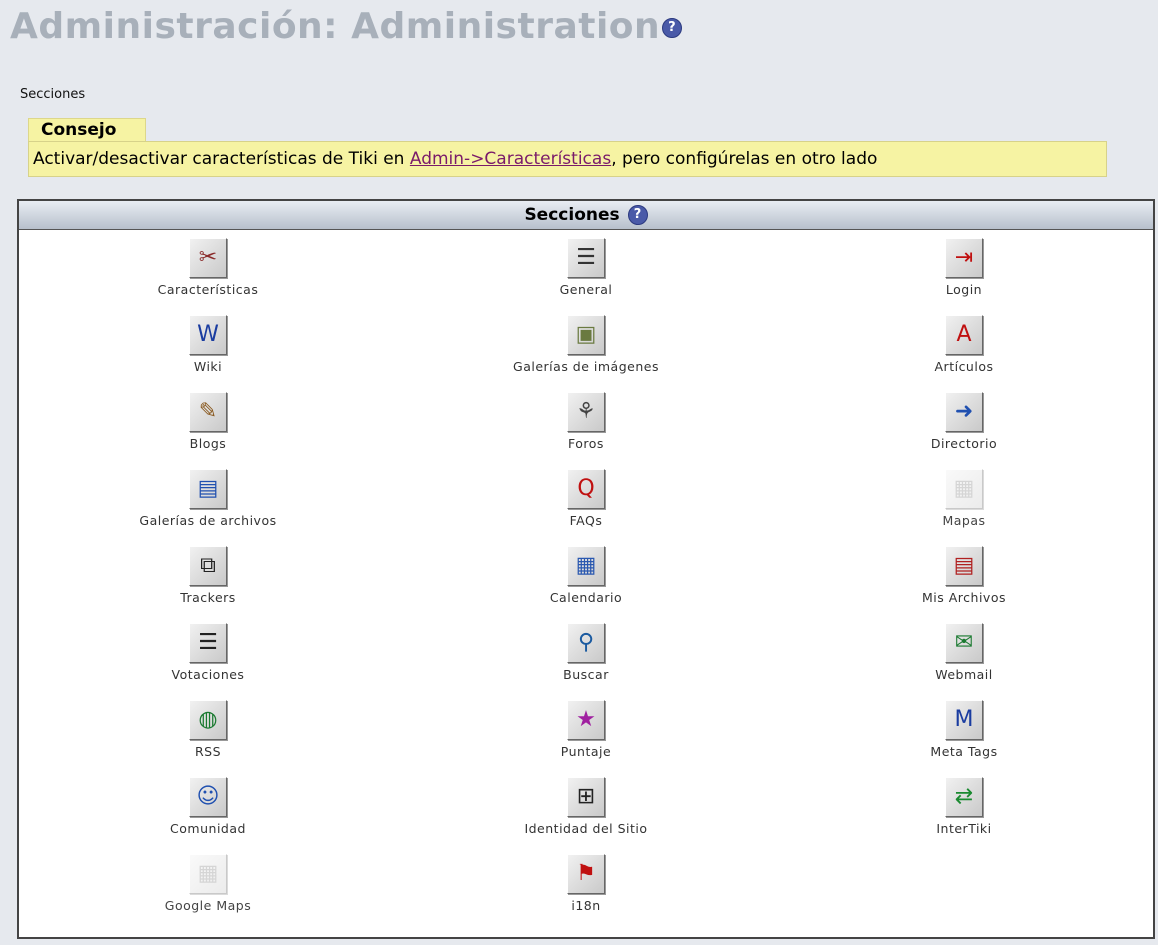 The image size is (1158, 945). What do you see at coordinates (586, 797) in the screenshot?
I see `site-identity-icon: ⊞` at bounding box center [586, 797].